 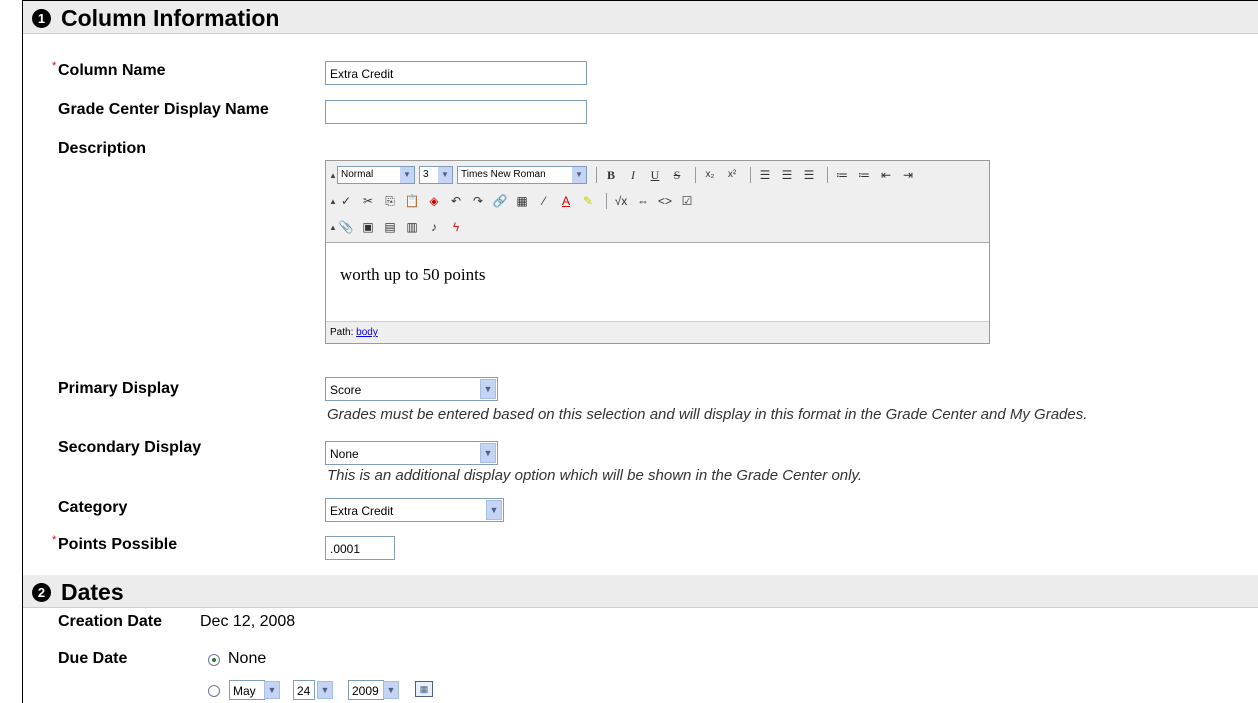 I want to click on creation-date-value: Dec 12, 2008, so click(x=248, y=621).